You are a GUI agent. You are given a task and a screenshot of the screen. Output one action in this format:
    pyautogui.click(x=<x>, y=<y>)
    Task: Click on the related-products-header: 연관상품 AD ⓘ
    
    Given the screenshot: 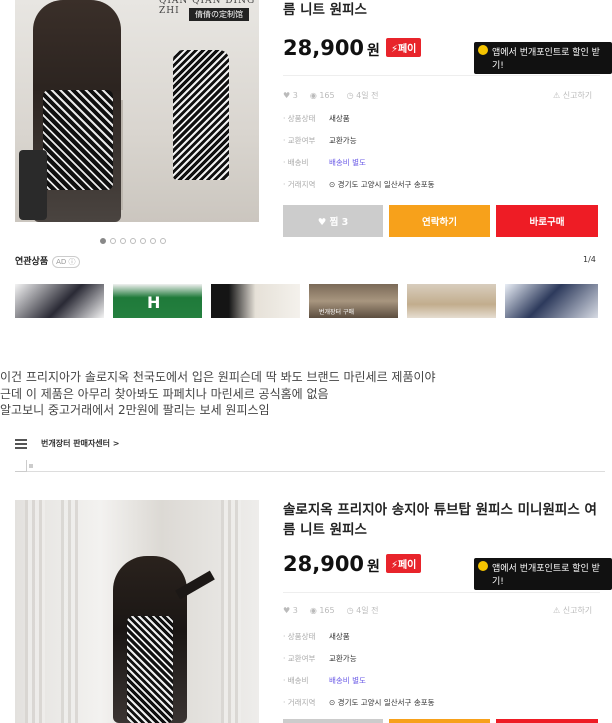 What is the action you would take?
    pyautogui.click(x=47, y=261)
    